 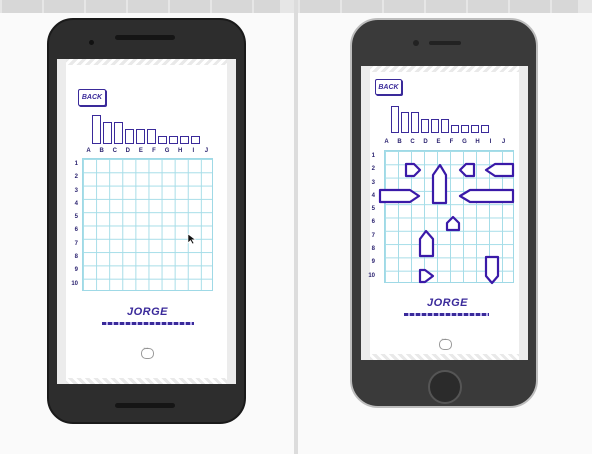 I want to click on chat-bubble-icon, so click(x=445, y=343).